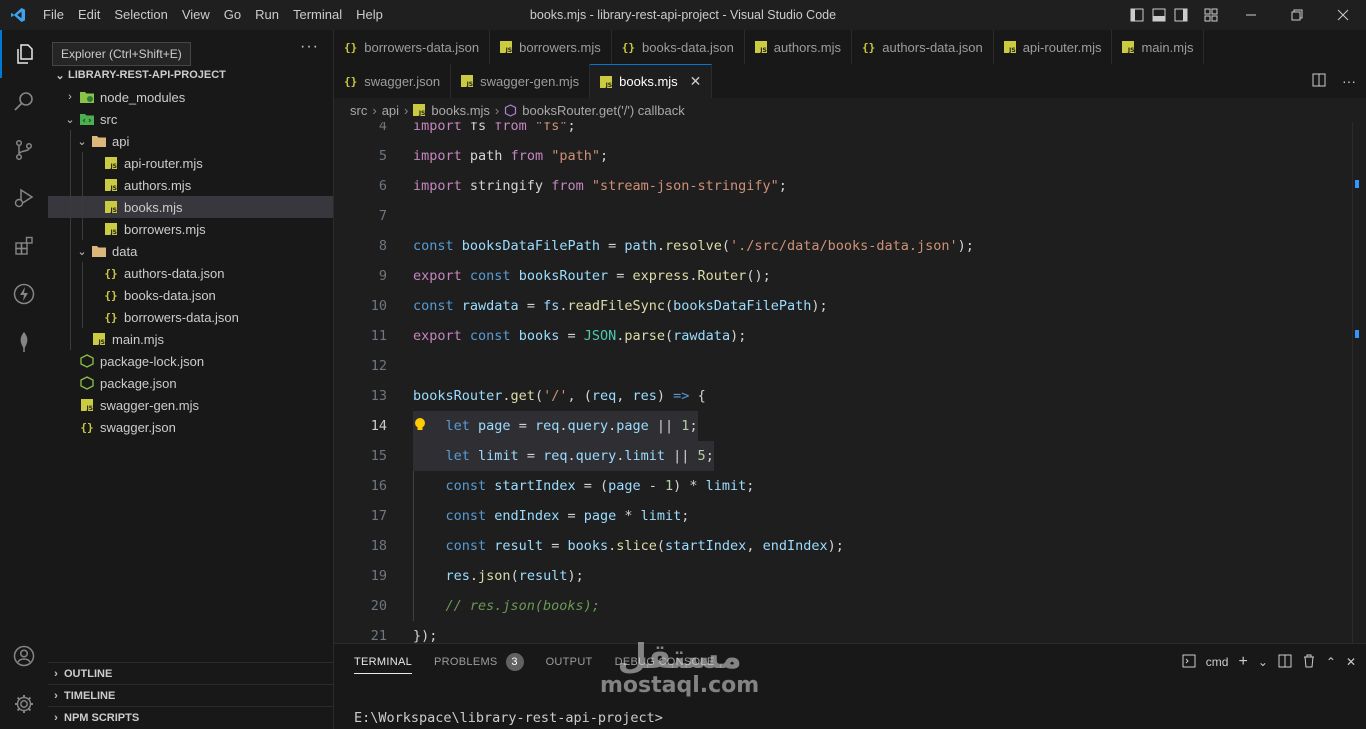 This screenshot has width=1366, height=729. What do you see at coordinates (317, 15) in the screenshot?
I see `menu-terminal: Terminal` at bounding box center [317, 15].